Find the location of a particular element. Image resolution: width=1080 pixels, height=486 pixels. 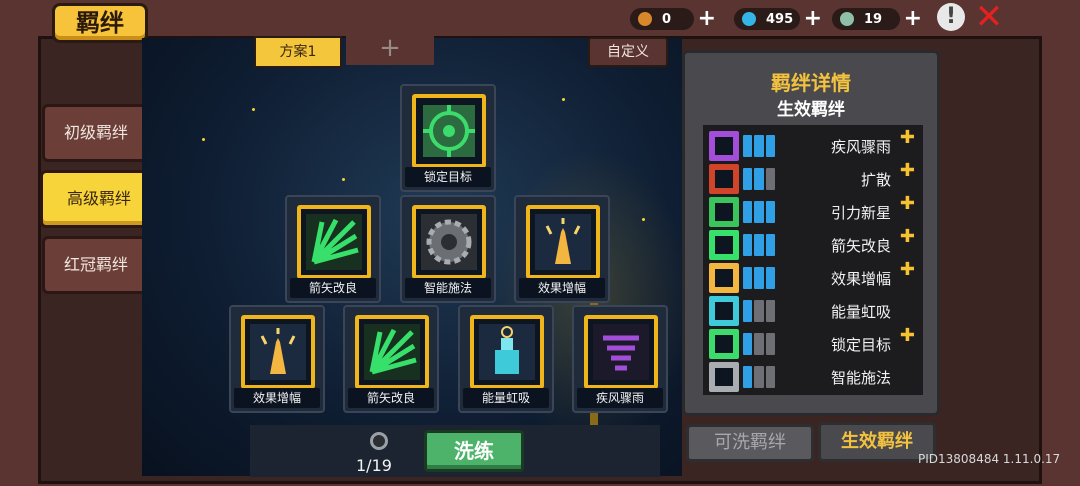

bond-node-energy-siphon: 能量虹吸 is located at coordinates (506, 359).